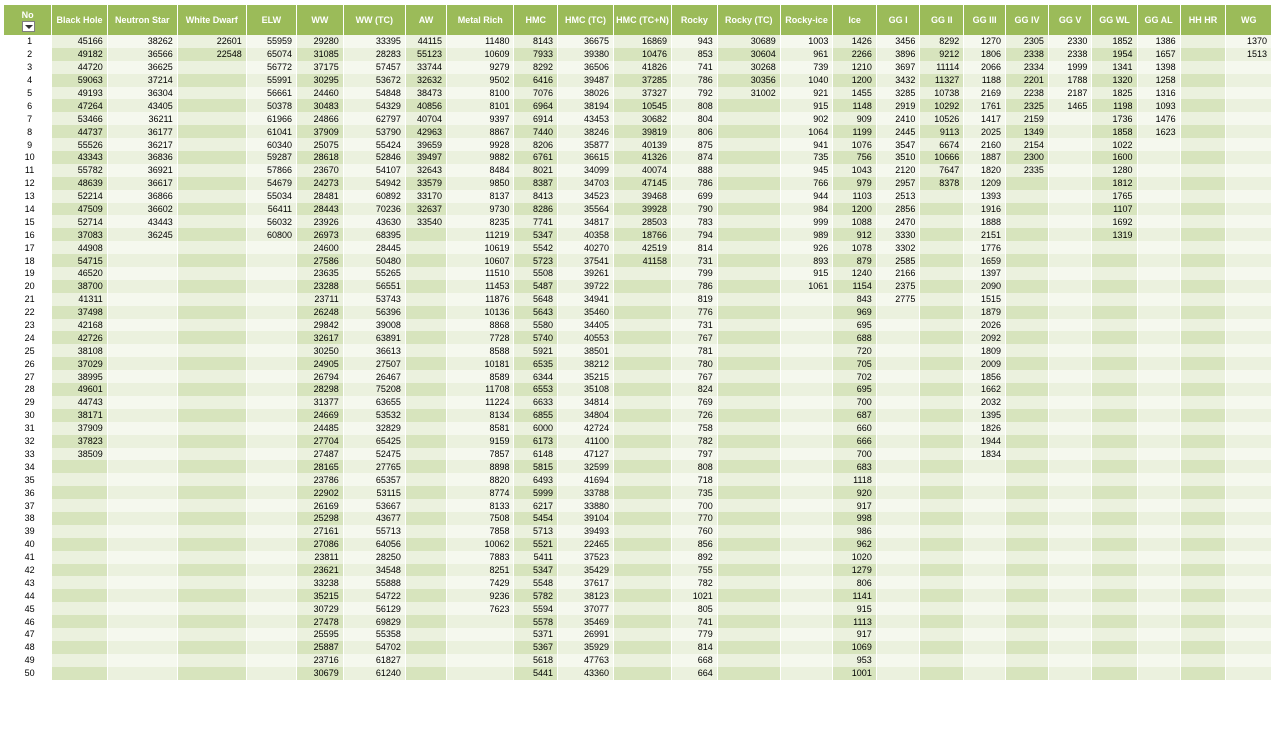 The image size is (1272, 744). I want to click on cell-hmc-tc: 34099, so click(586, 170).